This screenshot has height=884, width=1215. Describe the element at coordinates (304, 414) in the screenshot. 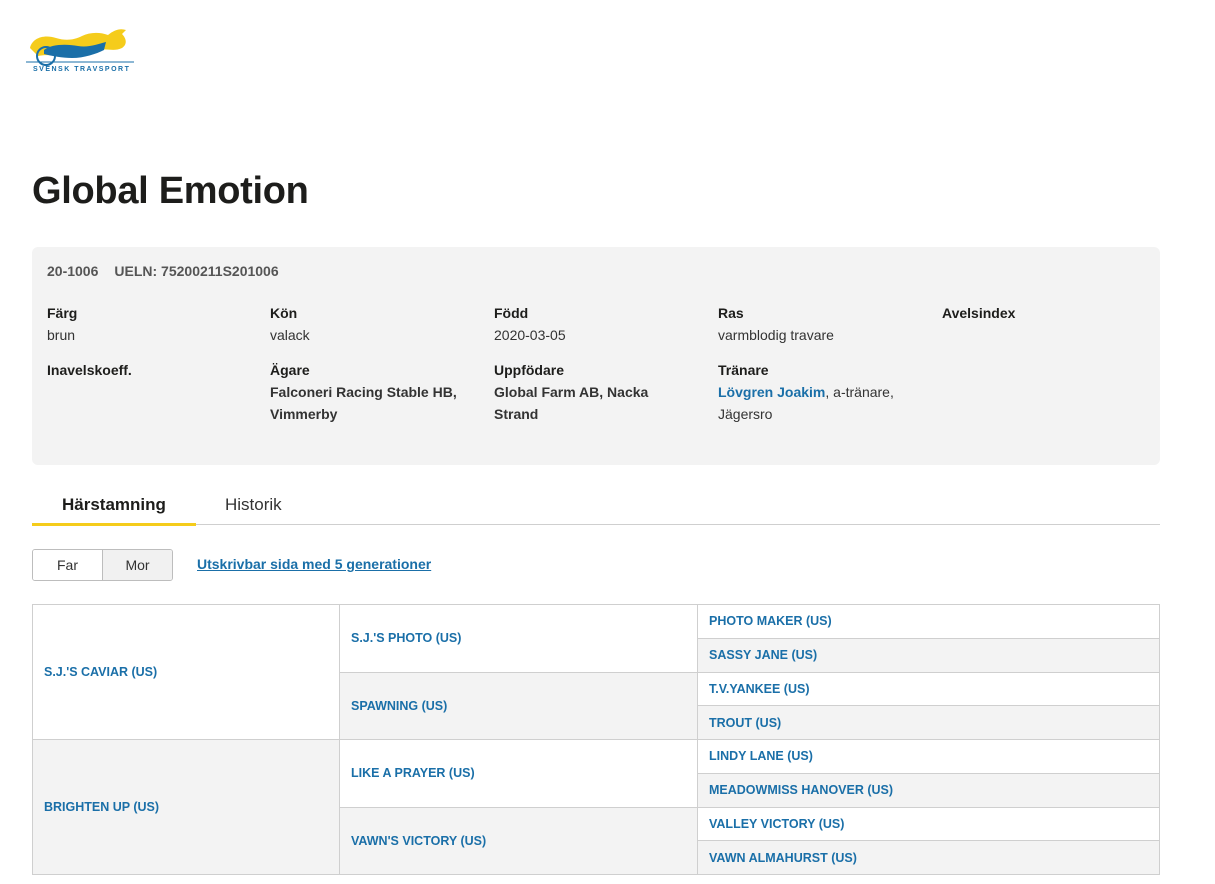

I see `owner-line-2: Vimmerby` at that location.